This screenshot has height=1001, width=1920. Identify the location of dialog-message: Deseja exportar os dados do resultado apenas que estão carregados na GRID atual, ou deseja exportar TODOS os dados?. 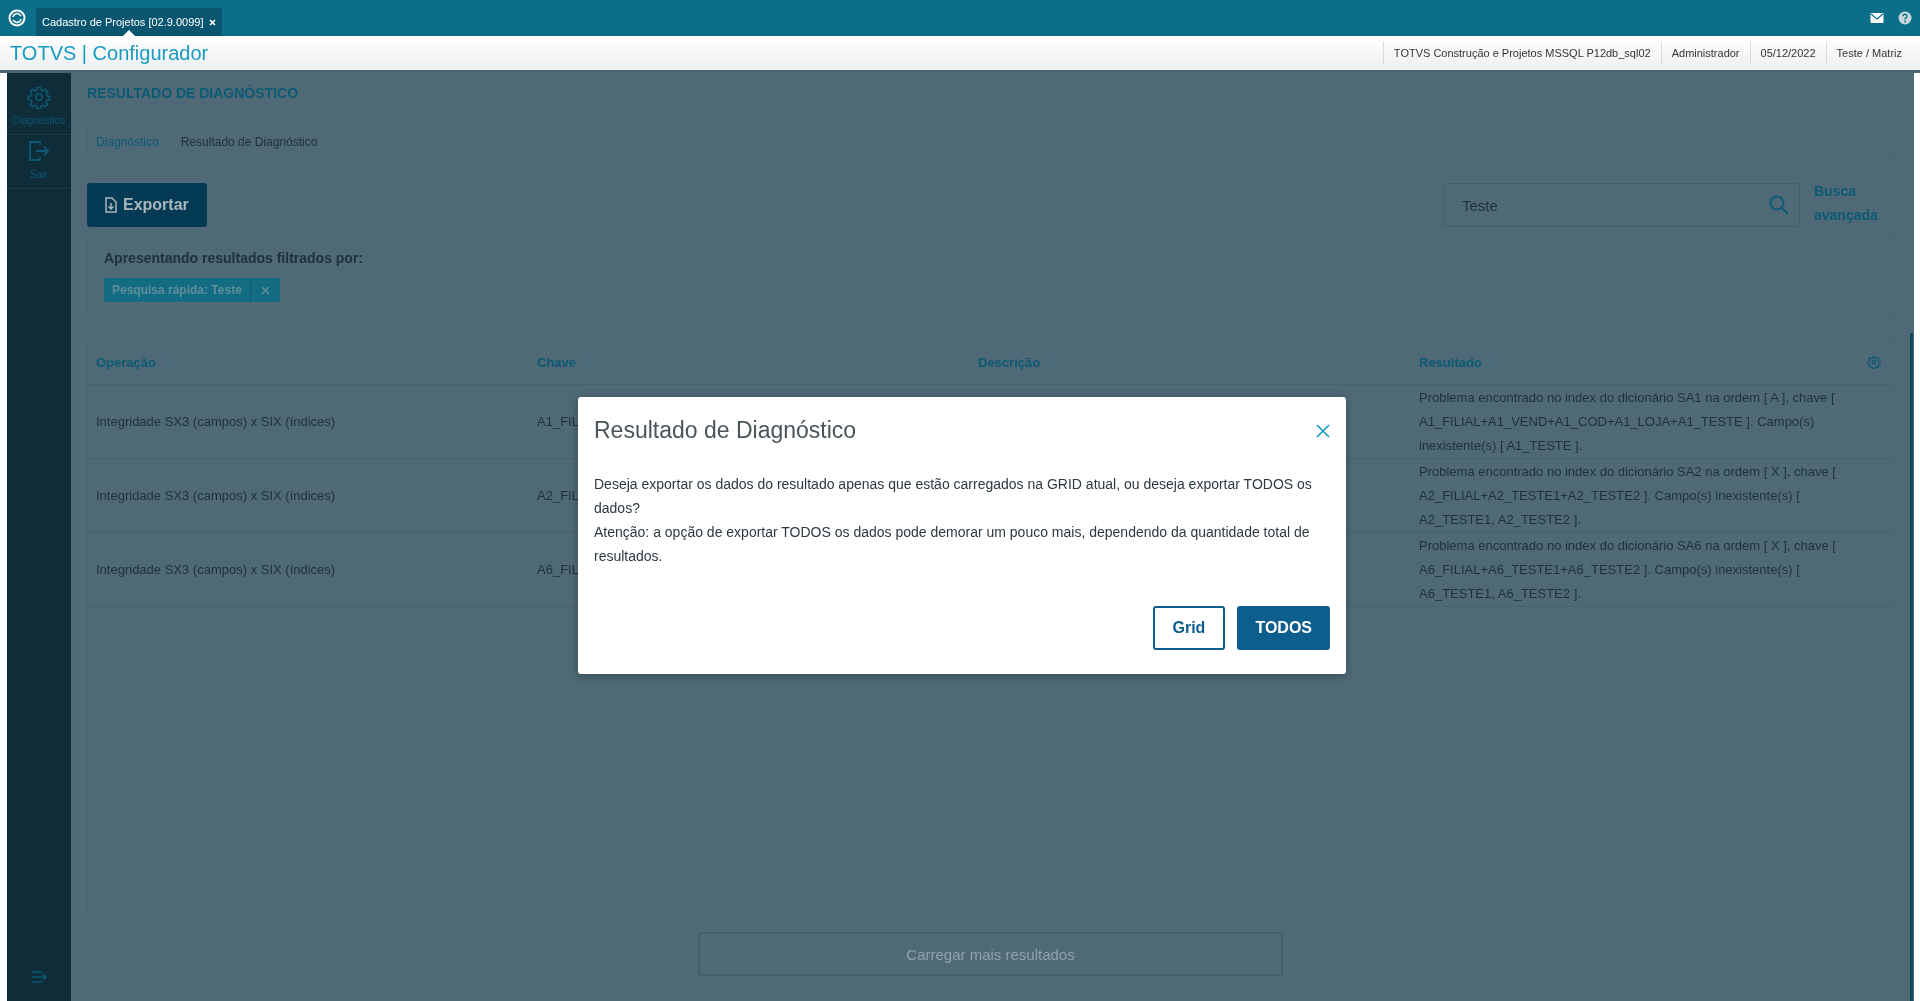
(953, 496).